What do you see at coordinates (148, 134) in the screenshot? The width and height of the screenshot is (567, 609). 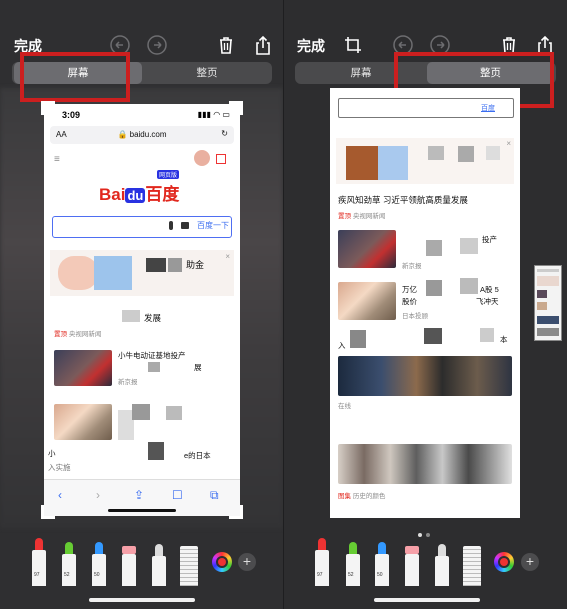 I see `url-value: baidu.com` at bounding box center [148, 134].